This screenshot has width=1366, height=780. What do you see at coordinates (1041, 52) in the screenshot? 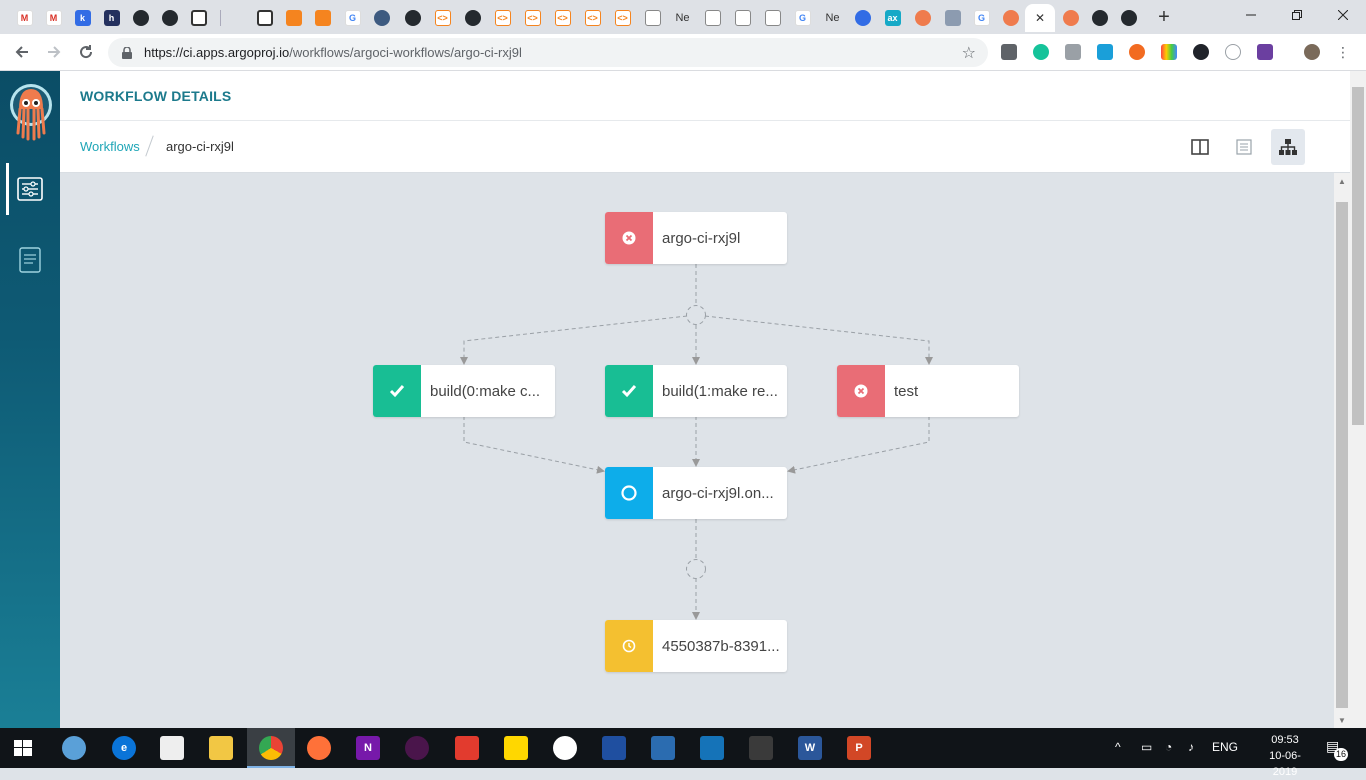
I see `grammarly-icon` at bounding box center [1041, 52].